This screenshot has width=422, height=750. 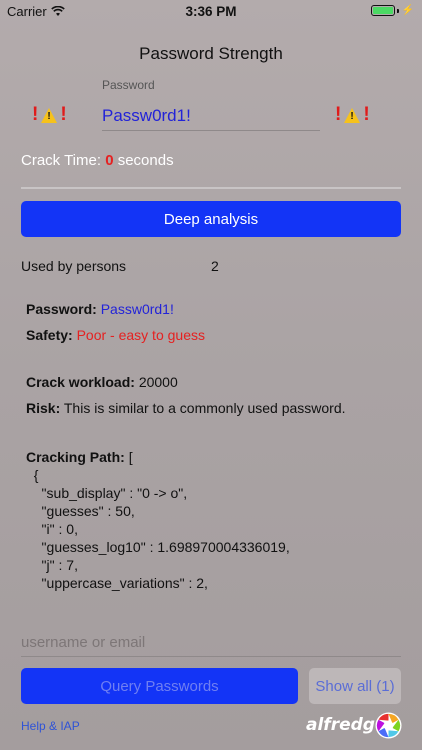 I want to click on cracking-path-line: "j" : 7,, so click(x=52, y=565).